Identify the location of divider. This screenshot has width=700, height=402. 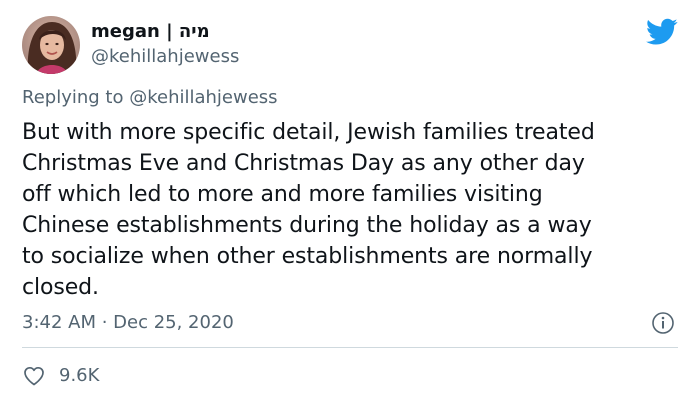
(350, 347).